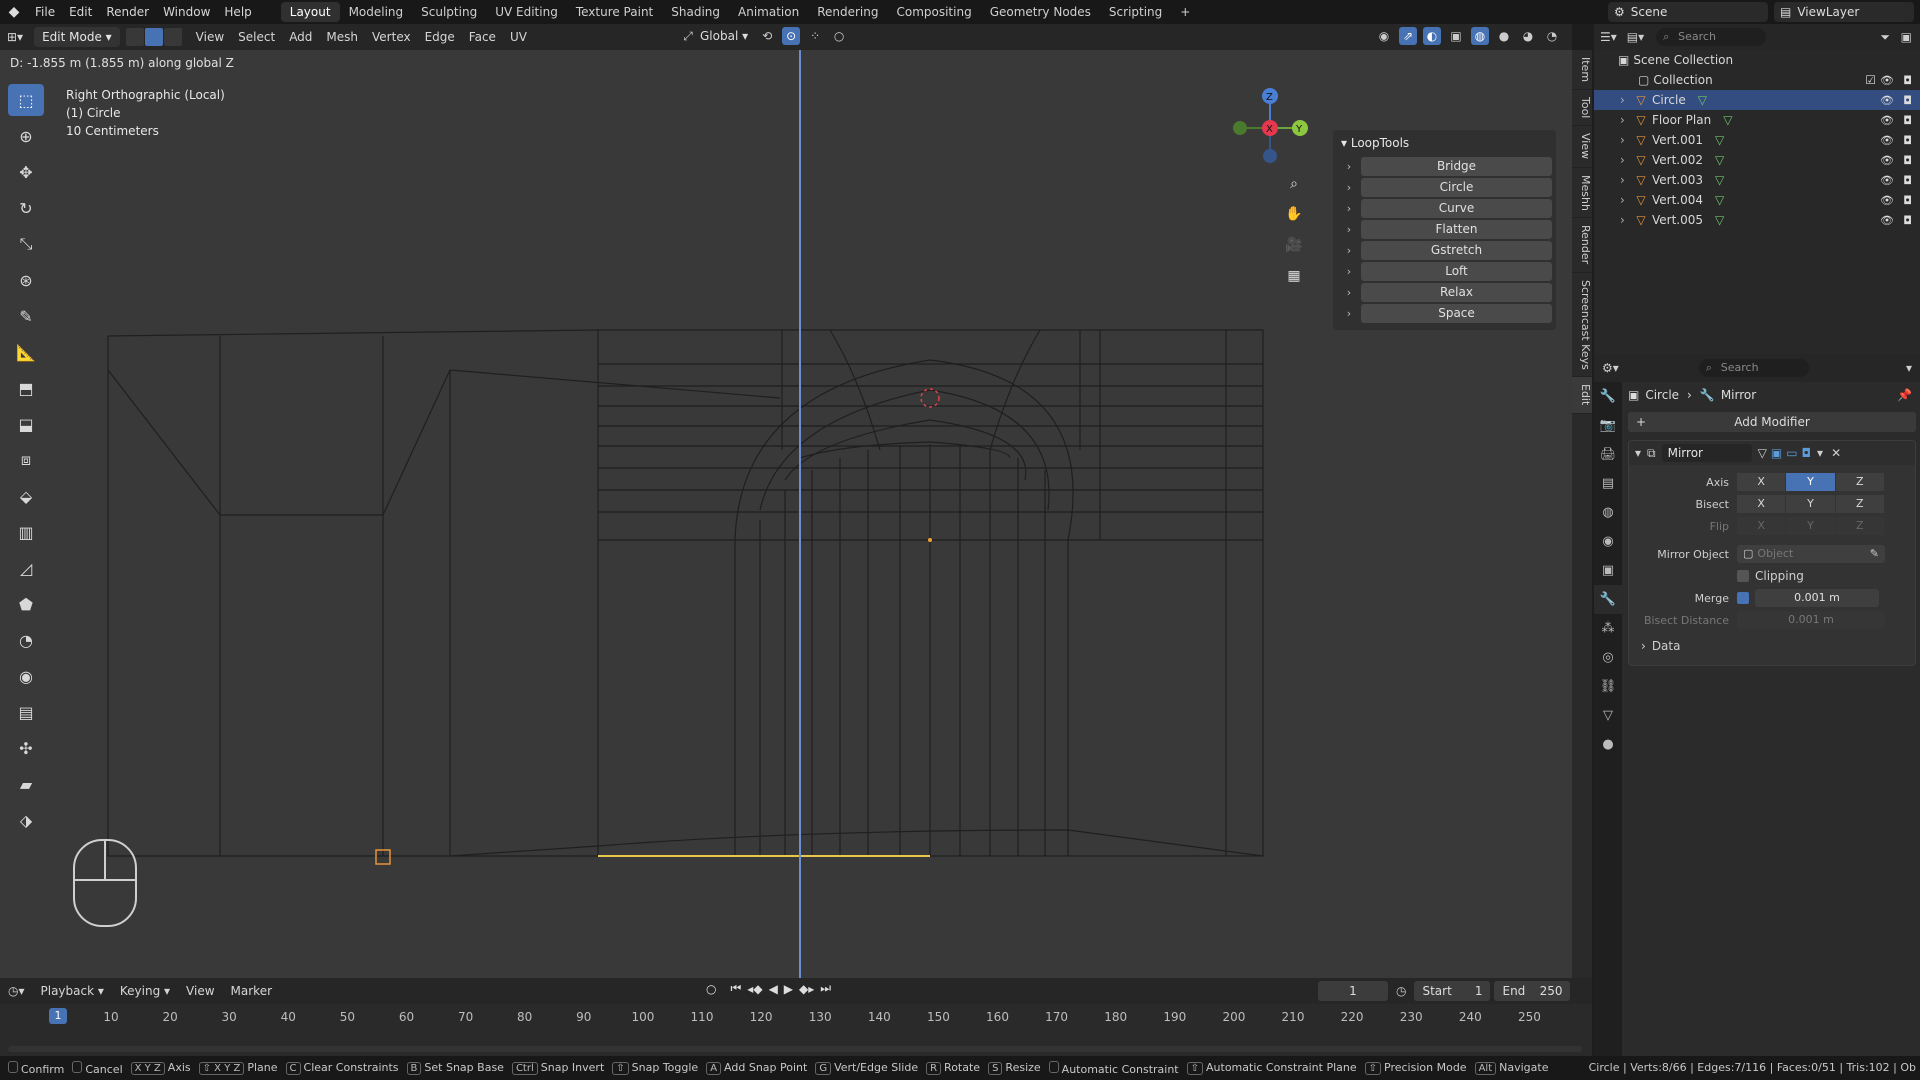 The height and width of the screenshot is (1080, 1920). I want to click on menu-face: Face, so click(482, 37).